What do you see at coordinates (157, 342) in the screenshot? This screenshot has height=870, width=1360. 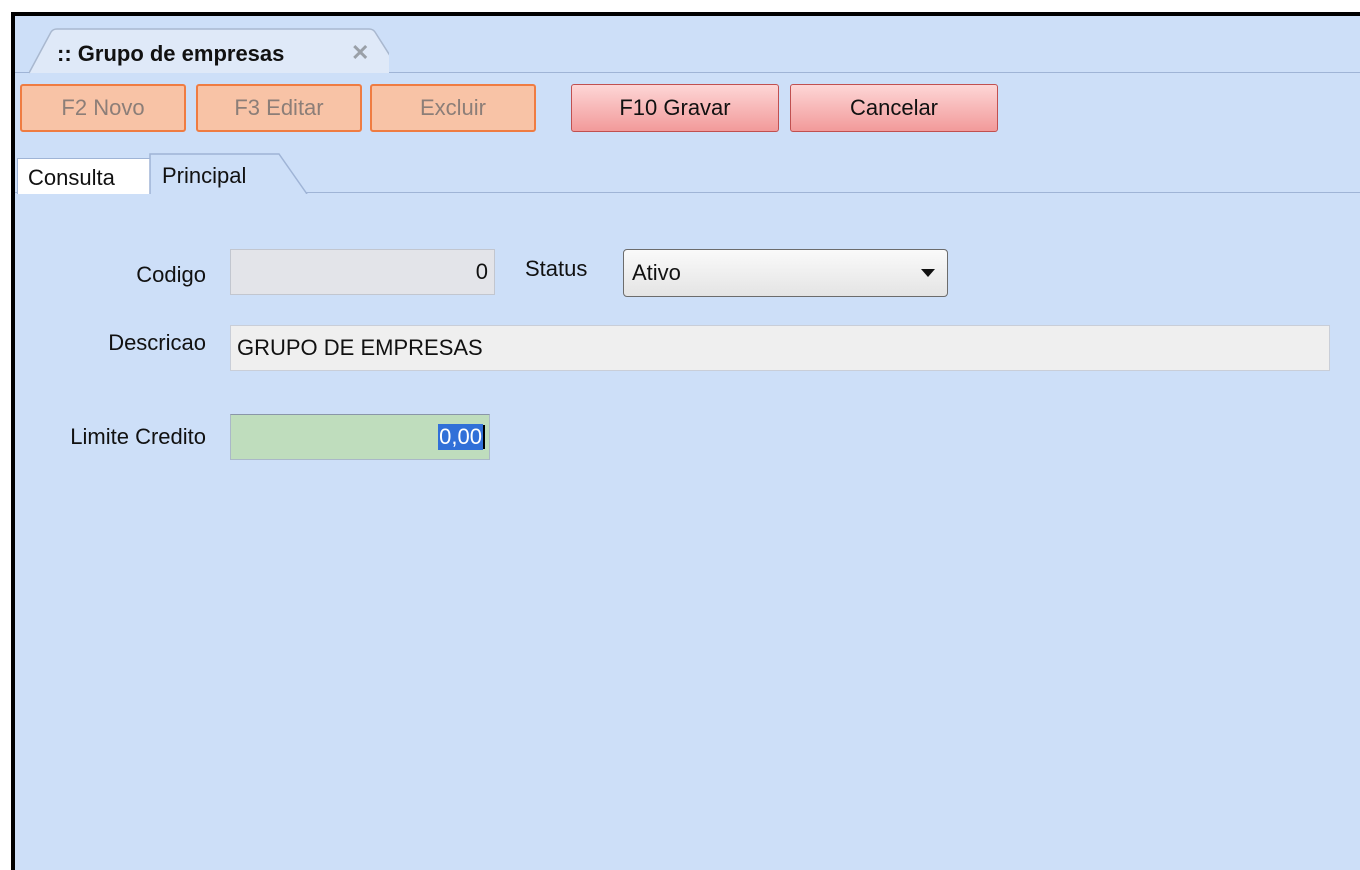 I see `descricao-label: Descricao` at bounding box center [157, 342].